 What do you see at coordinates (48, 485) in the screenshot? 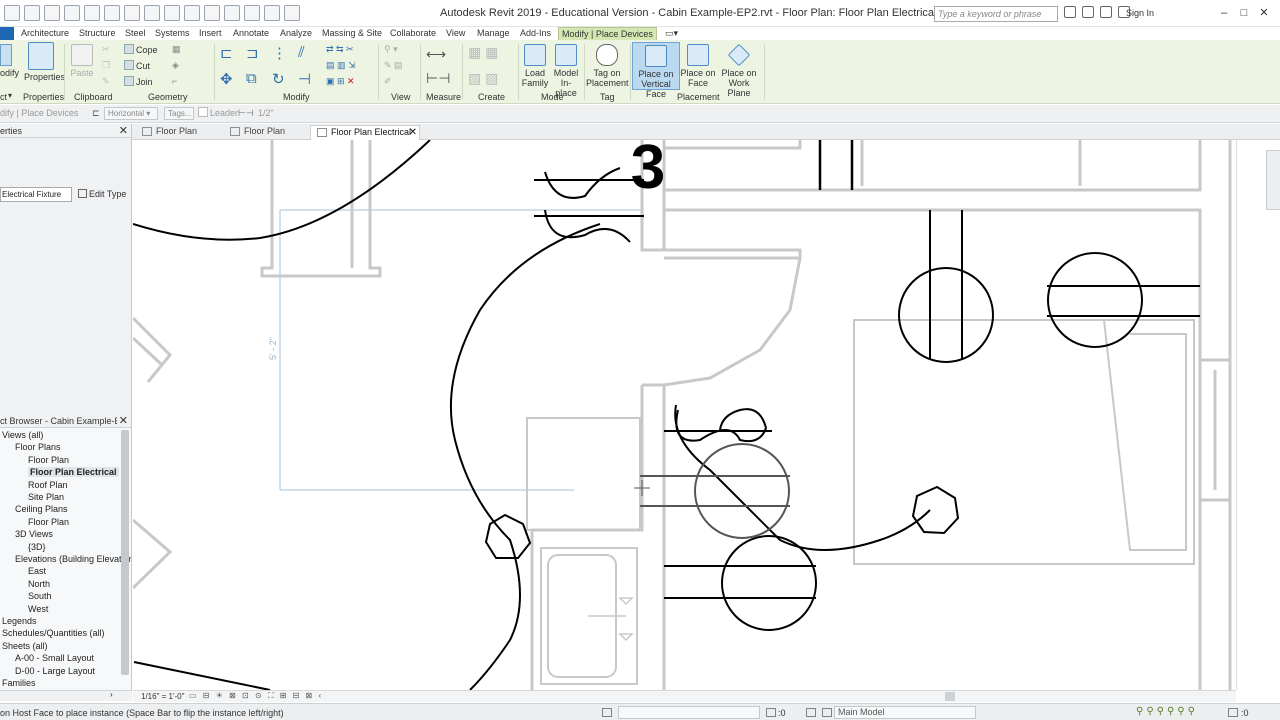
I see `browser-item: Roof Plan` at bounding box center [48, 485].